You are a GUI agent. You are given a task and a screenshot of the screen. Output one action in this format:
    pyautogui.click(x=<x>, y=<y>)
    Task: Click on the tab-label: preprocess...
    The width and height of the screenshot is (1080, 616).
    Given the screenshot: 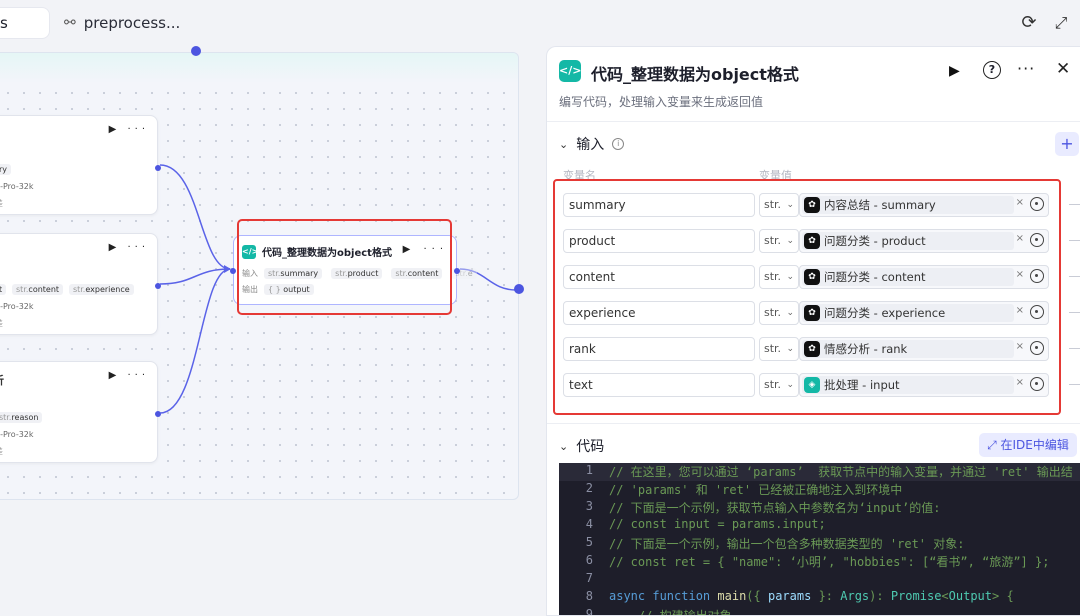 What is the action you would take?
    pyautogui.click(x=132, y=23)
    